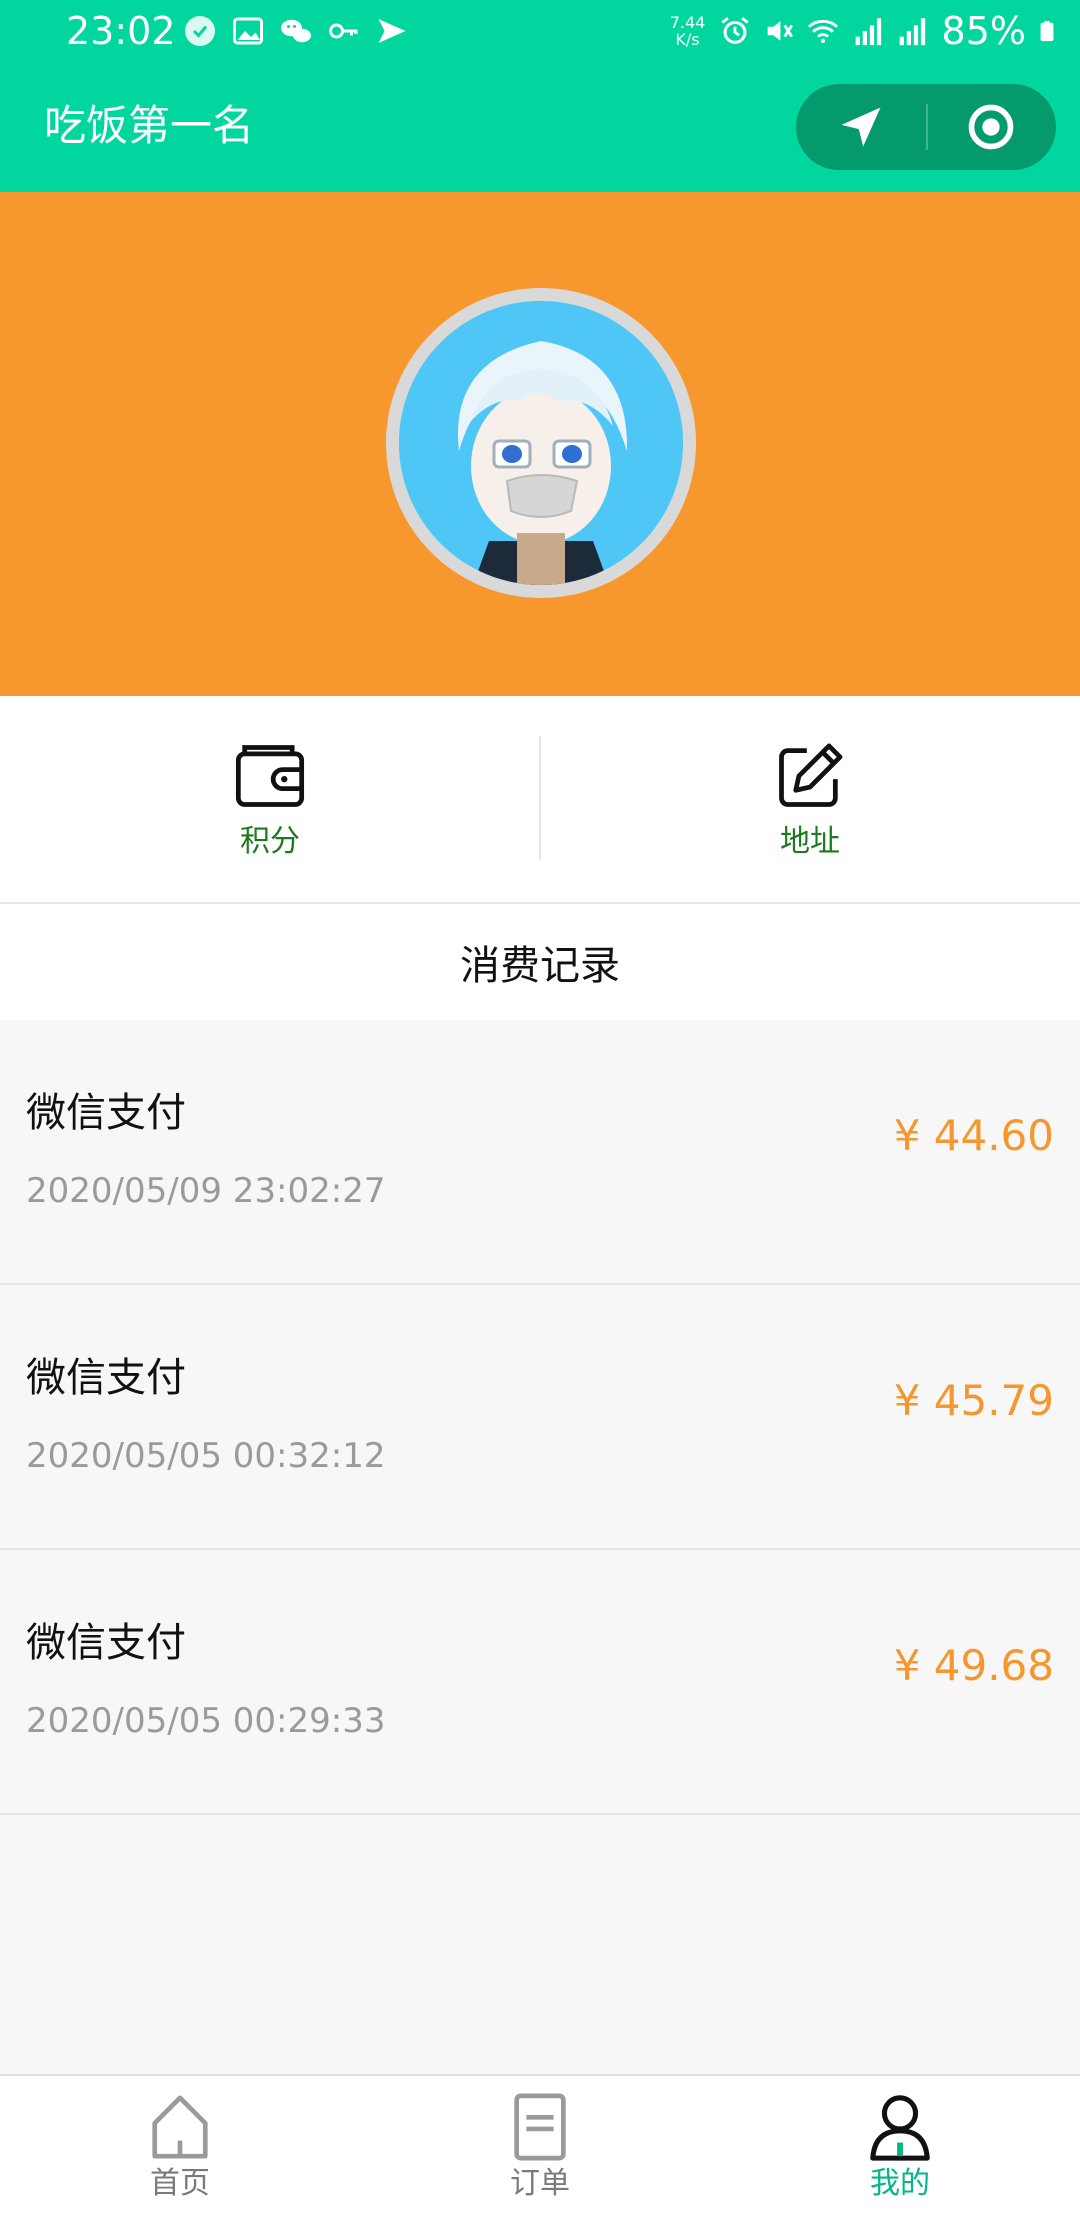  I want to click on tab-home: 首页, so click(180, 2148).